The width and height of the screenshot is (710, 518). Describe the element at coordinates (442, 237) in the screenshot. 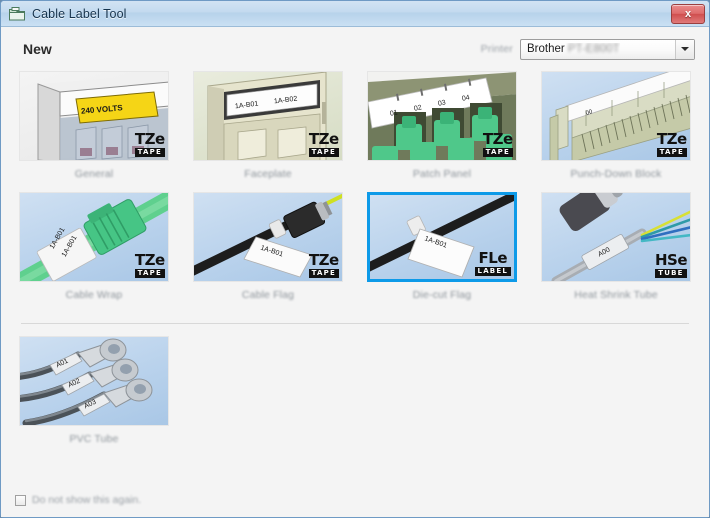

I see `tile-die-cut-flag-thumbnail: 1A-B01 FLe LABEL` at that location.